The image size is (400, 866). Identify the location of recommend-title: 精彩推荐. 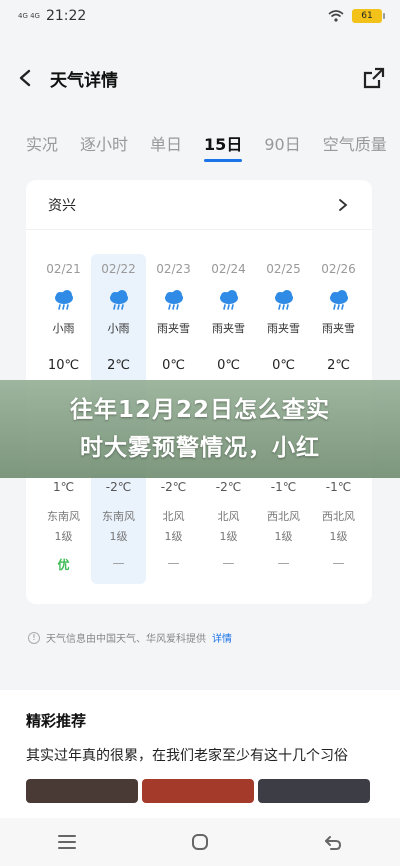
(56, 721).